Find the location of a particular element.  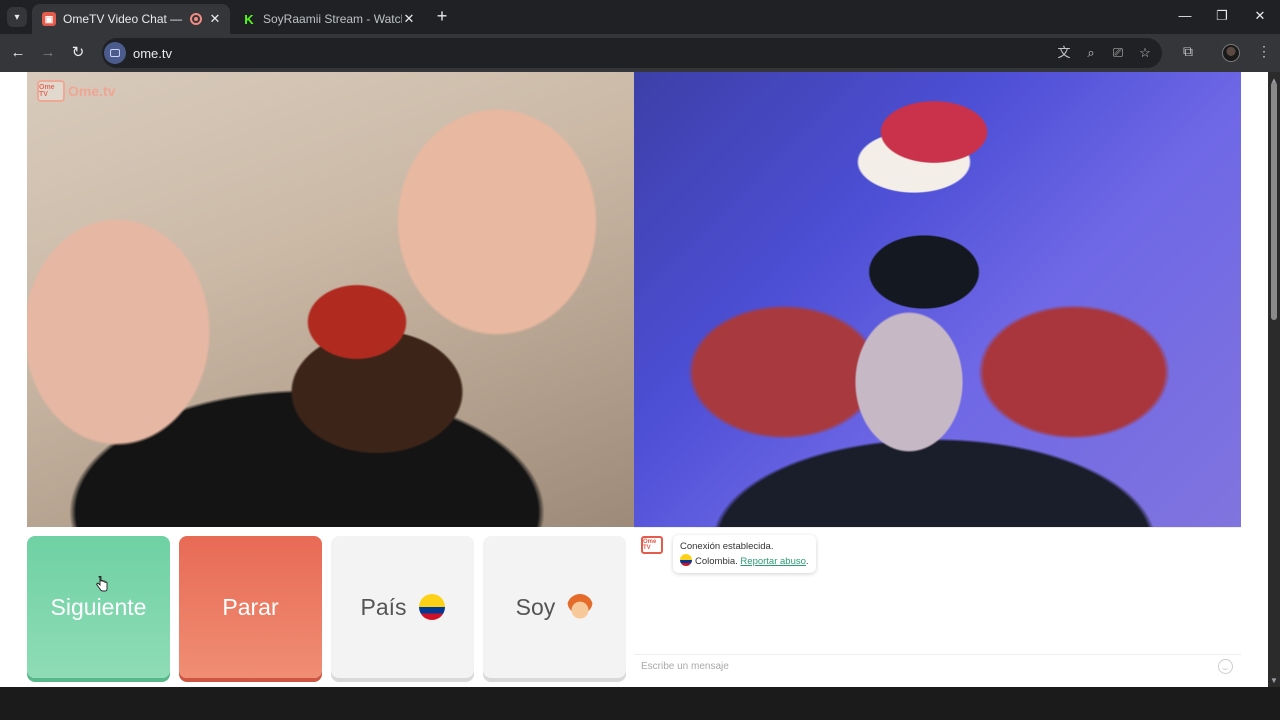

stop-button-label: Parar is located at coordinates (250, 606).